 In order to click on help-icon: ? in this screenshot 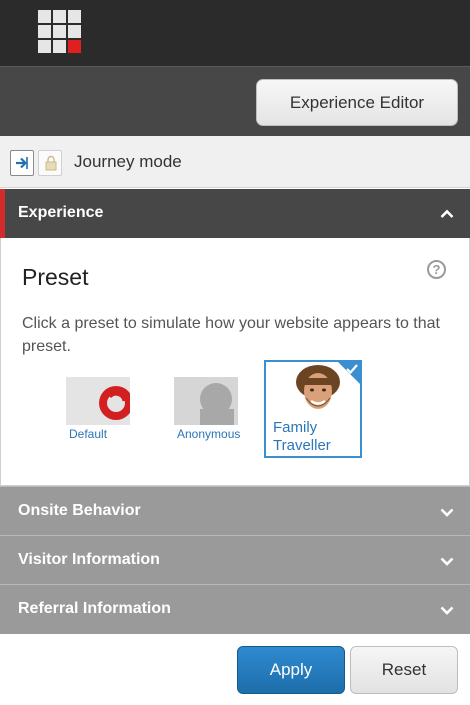, I will do `click(436, 269)`.